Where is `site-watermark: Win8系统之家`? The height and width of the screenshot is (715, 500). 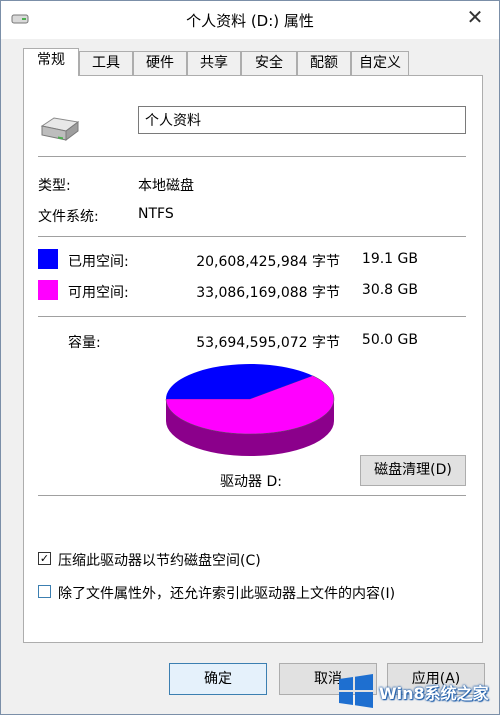 site-watermark: Win8系统之家 is located at coordinates (417, 692).